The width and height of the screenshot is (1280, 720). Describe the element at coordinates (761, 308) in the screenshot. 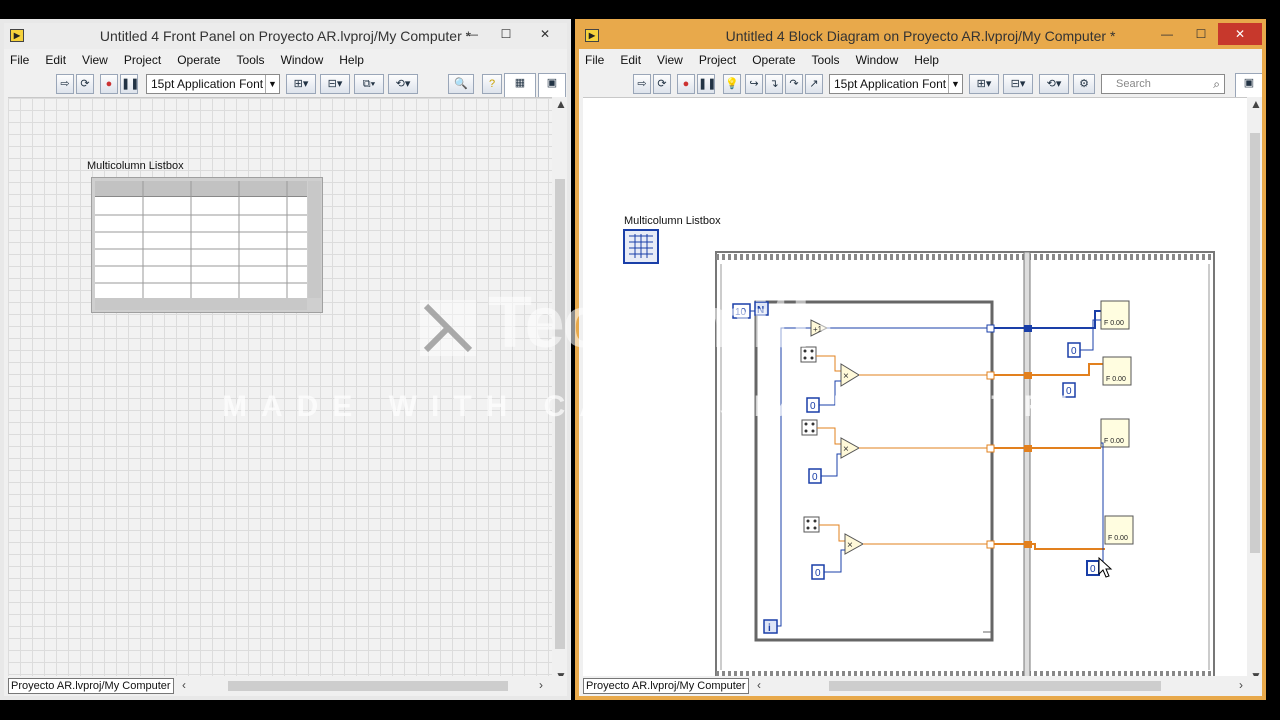

I see `loop-count-terminal: N` at that location.